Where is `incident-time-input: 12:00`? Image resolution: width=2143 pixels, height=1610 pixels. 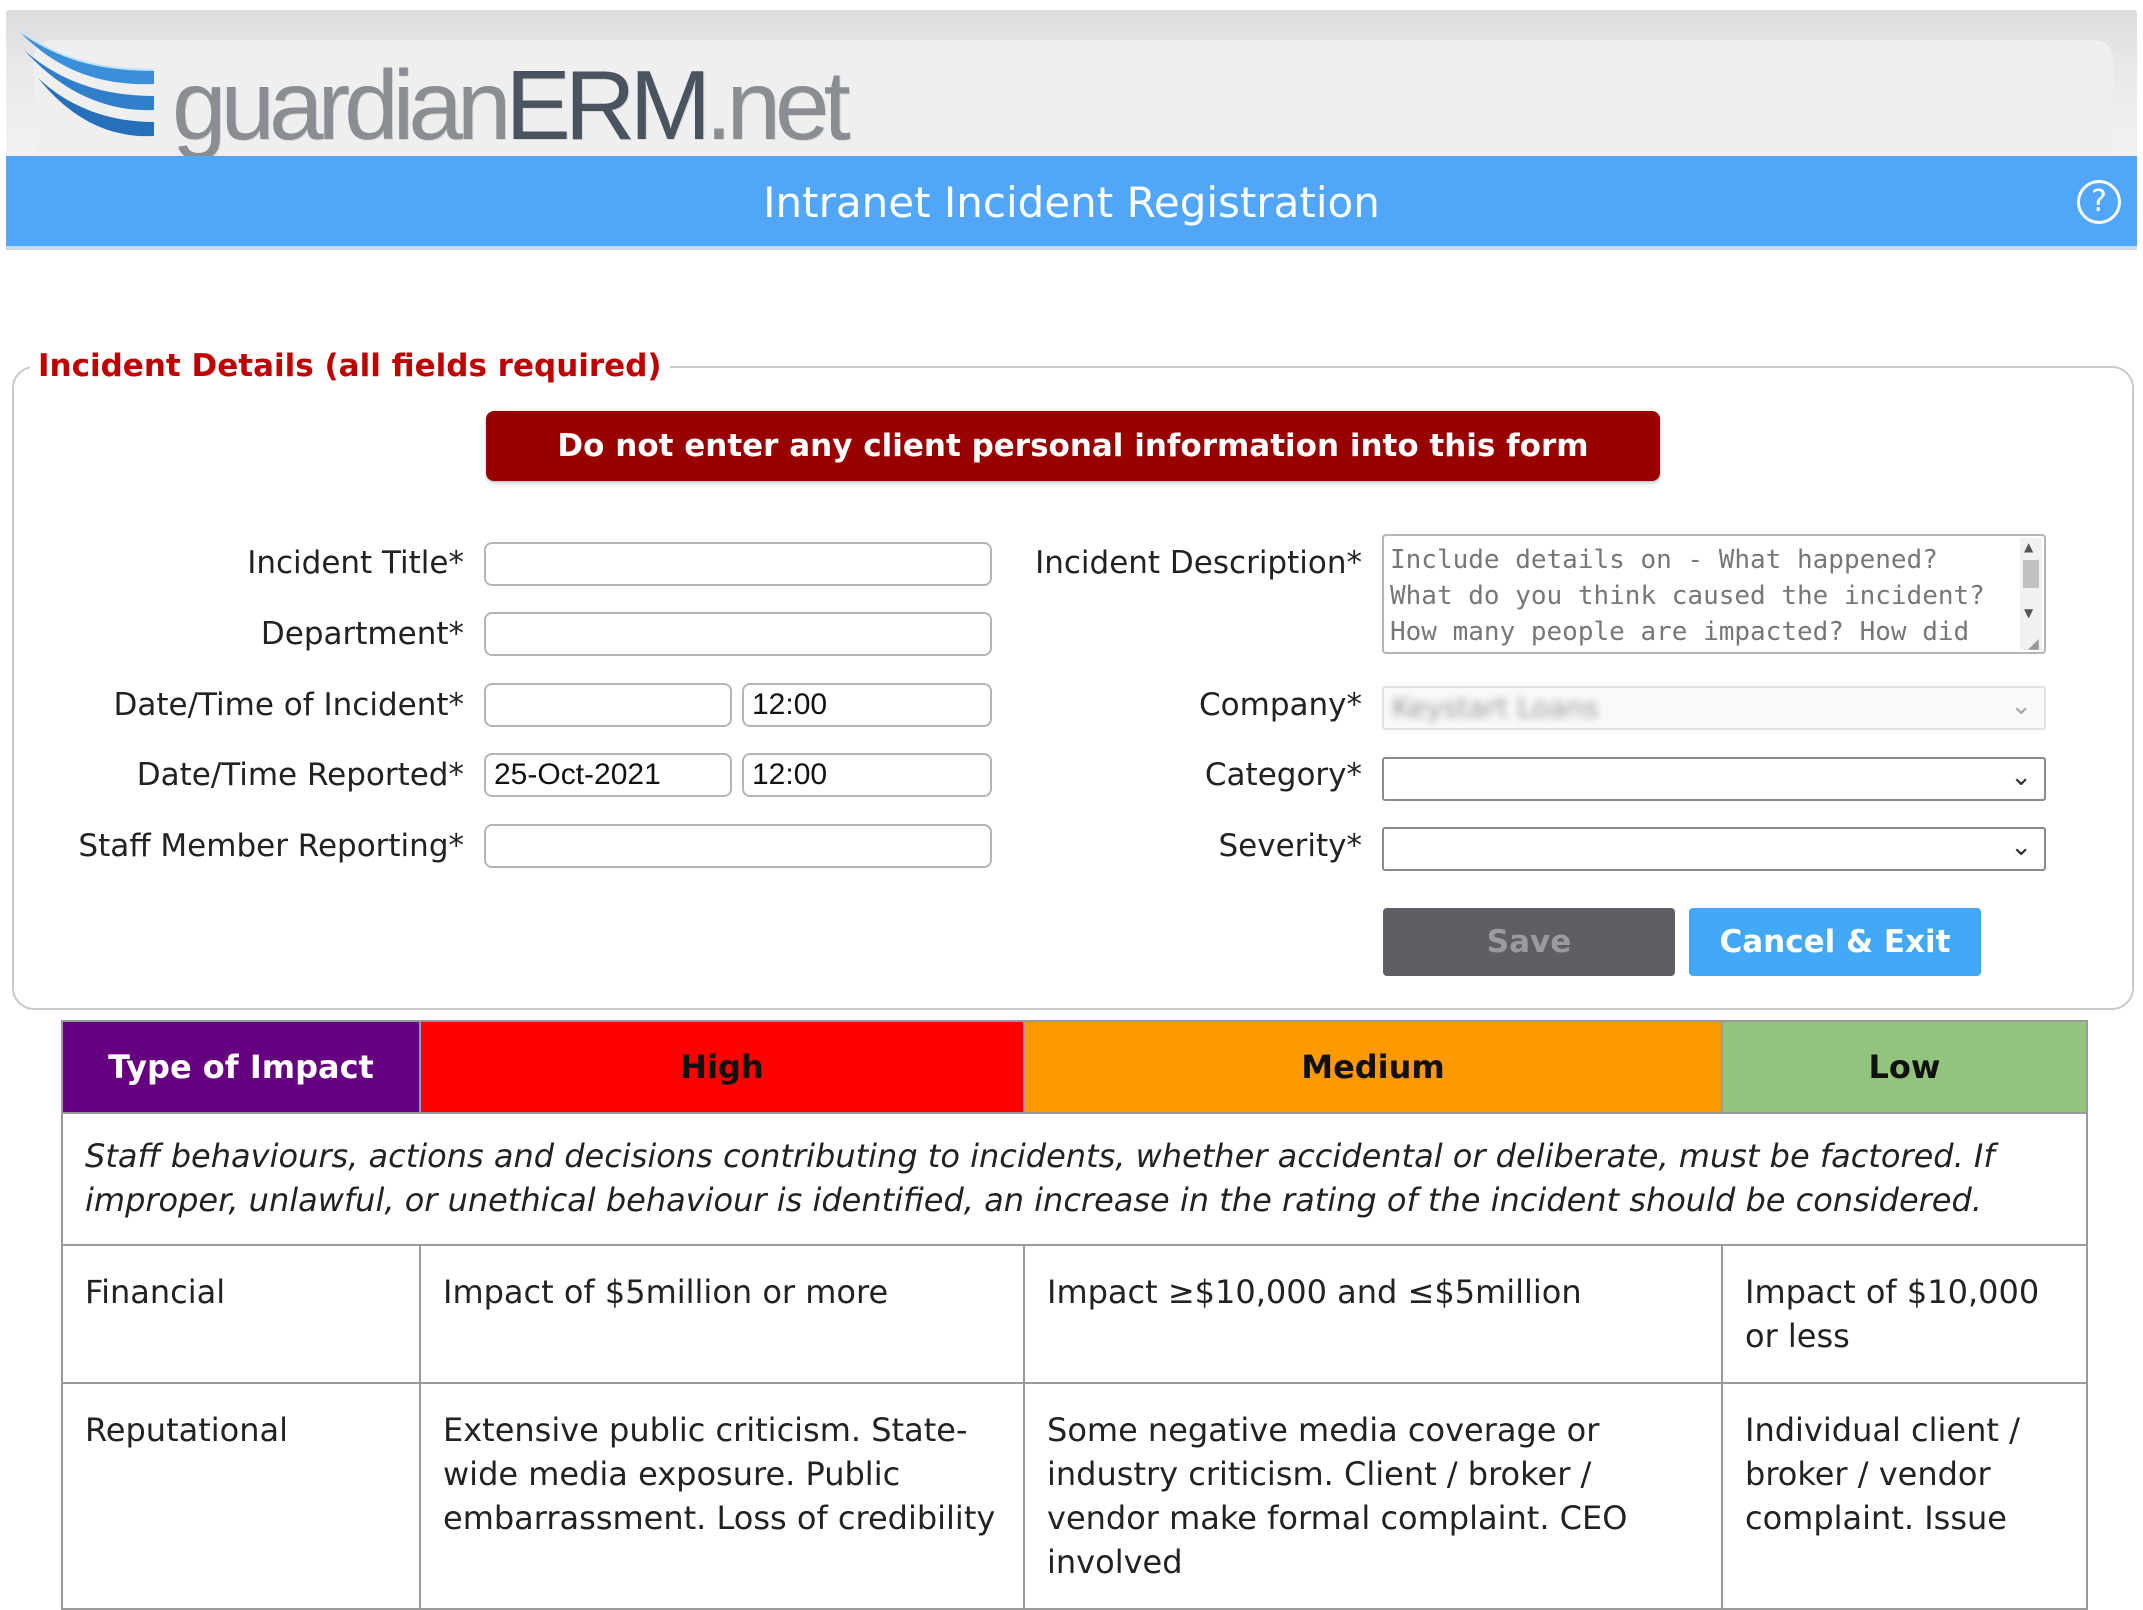
incident-time-input: 12:00 is located at coordinates (867, 705).